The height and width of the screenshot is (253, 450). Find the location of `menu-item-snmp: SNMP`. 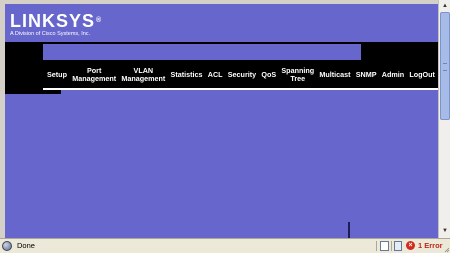

menu-item-snmp: SNMP is located at coordinates (366, 75).